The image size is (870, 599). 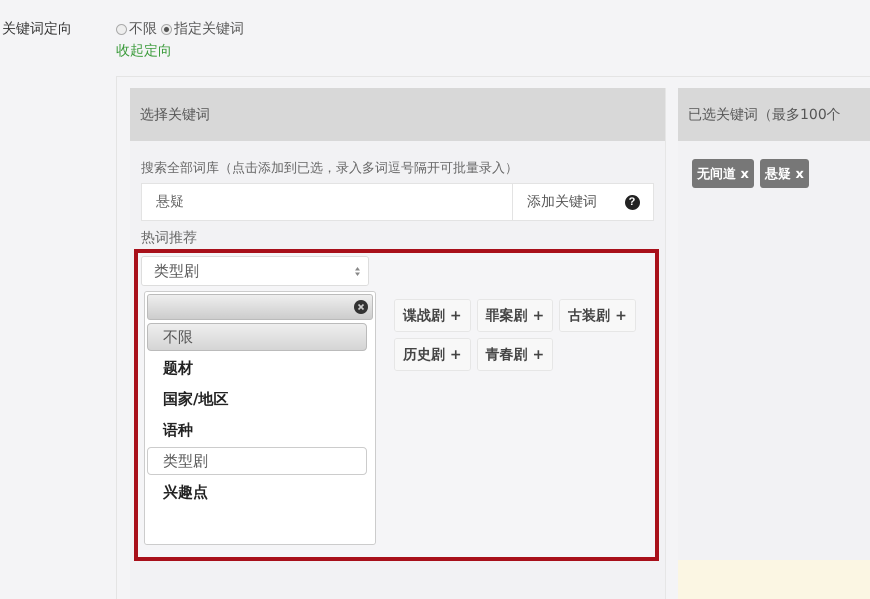 I want to click on keyword-tag: 罪案剧 +, so click(x=515, y=315).